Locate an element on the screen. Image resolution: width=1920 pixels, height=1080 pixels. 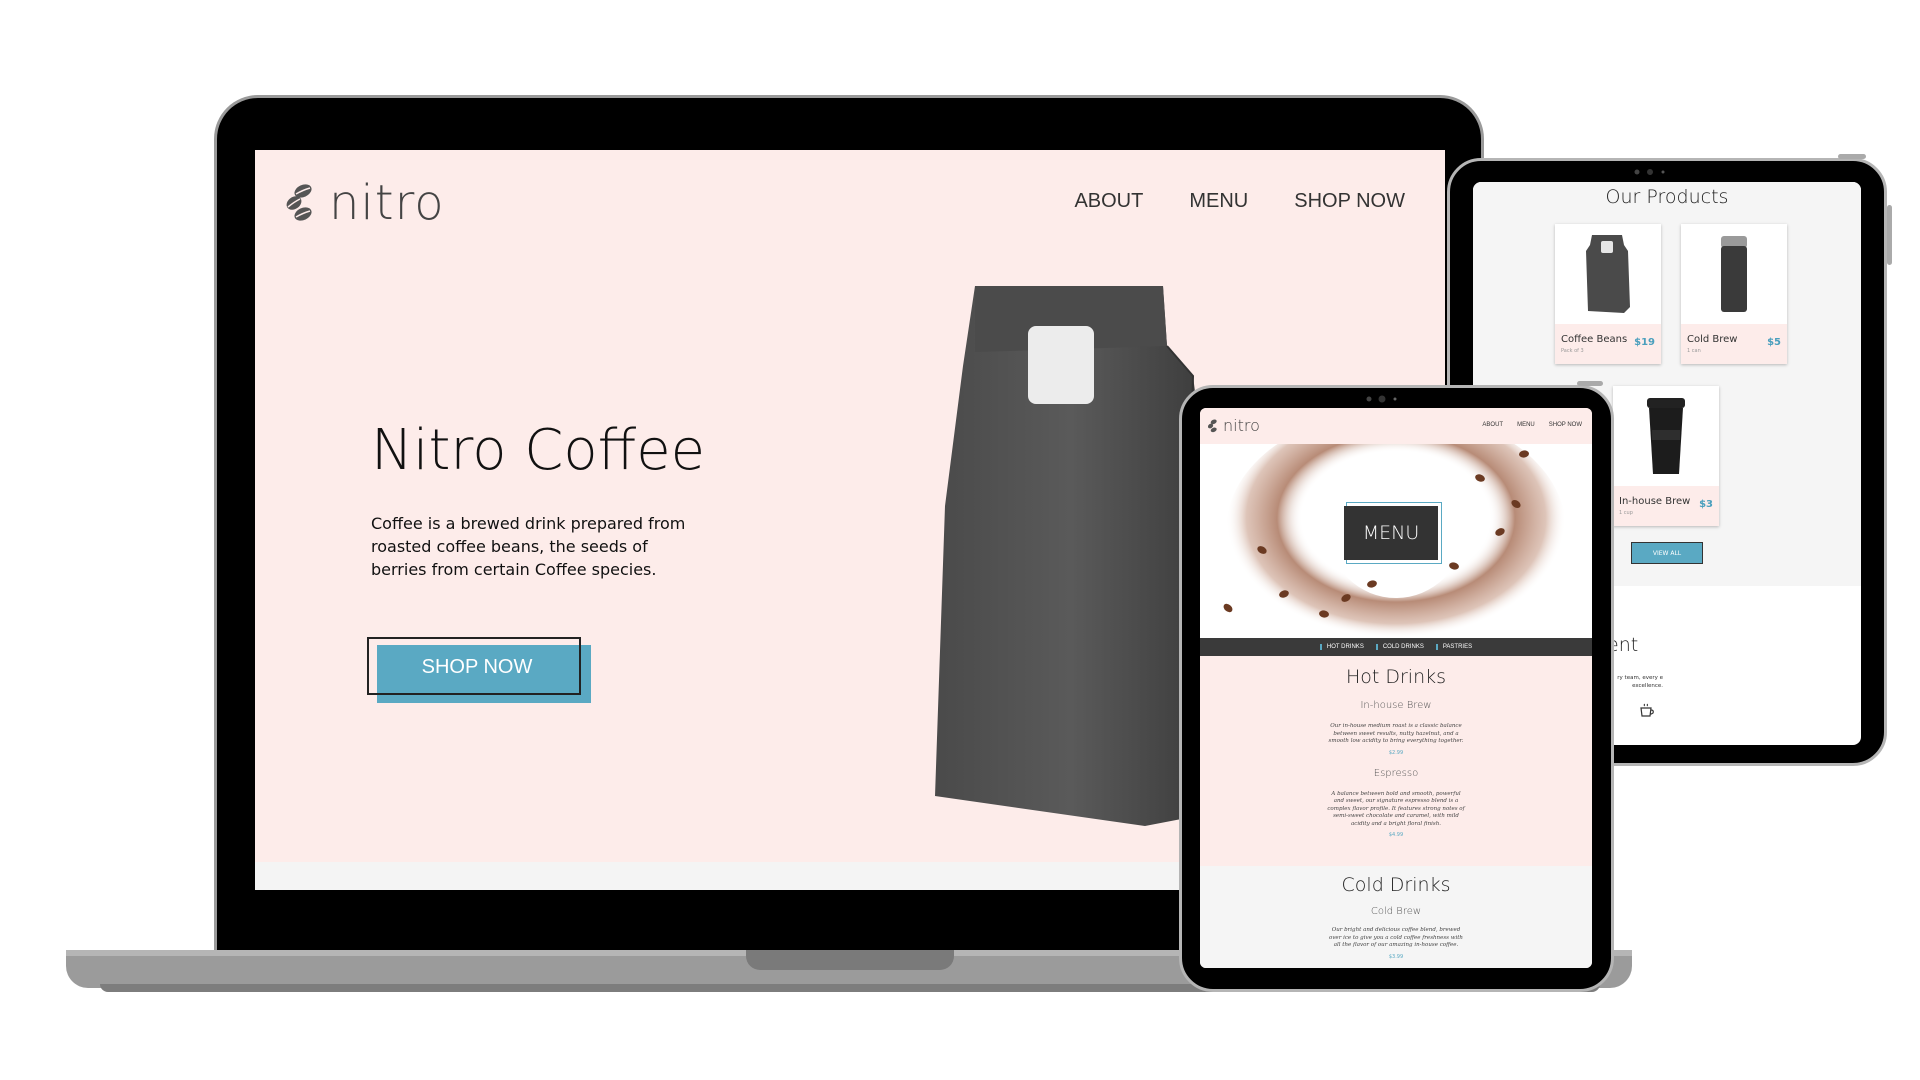
menu-site-header: nitro ABOUT MENU SHOP NOW is located at coordinates (1396, 426).